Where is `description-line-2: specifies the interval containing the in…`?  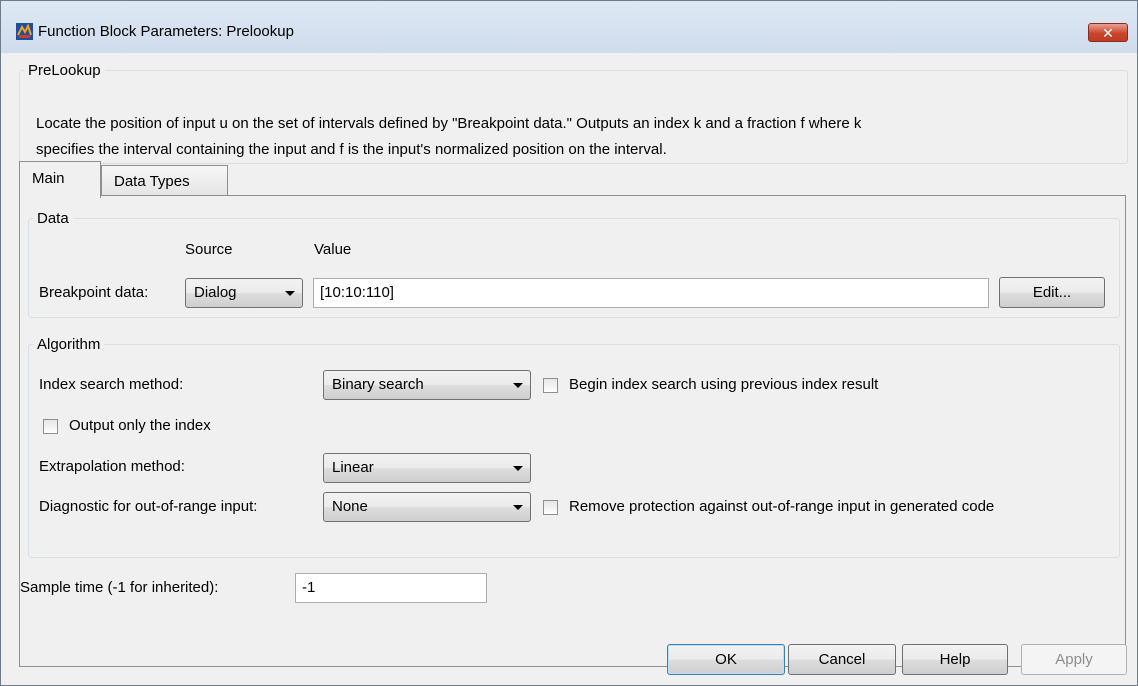
description-line-2: specifies the interval containing the in… is located at coordinates (351, 149).